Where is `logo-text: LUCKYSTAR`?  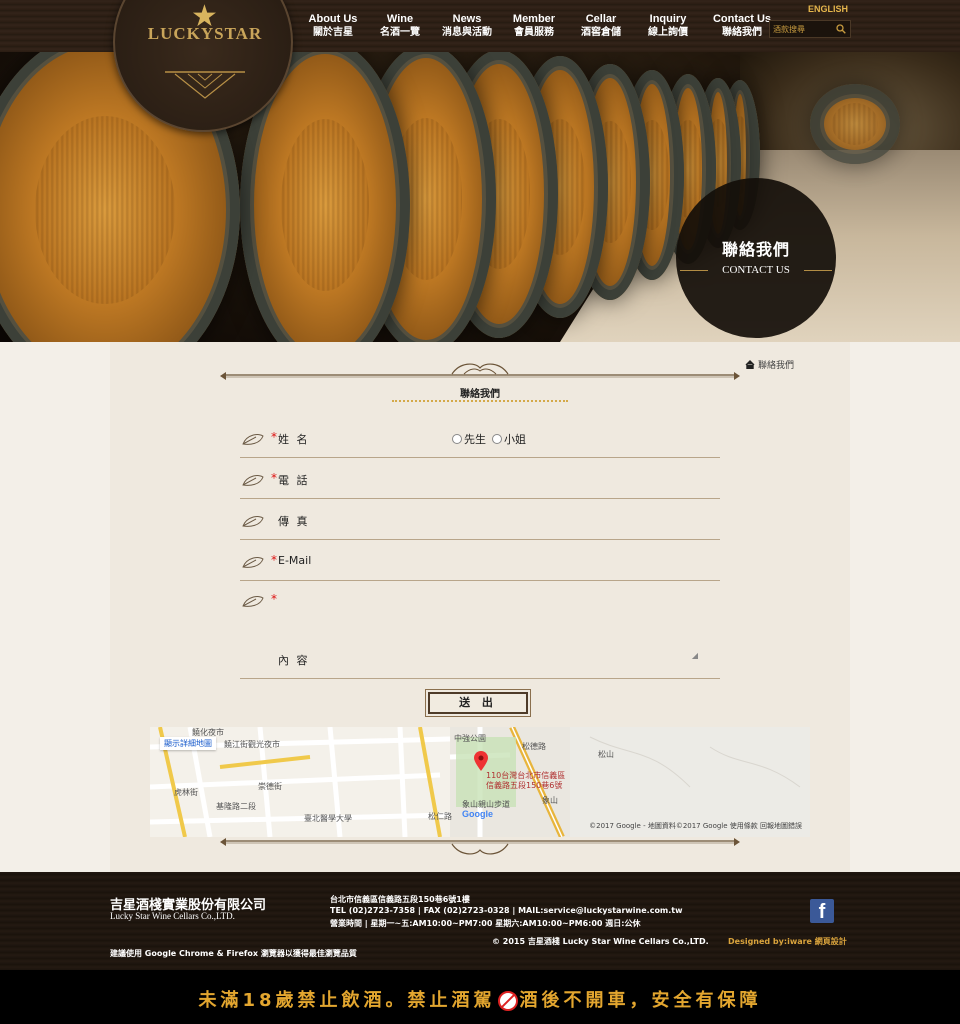 logo-text: LUCKYSTAR is located at coordinates (205, 33).